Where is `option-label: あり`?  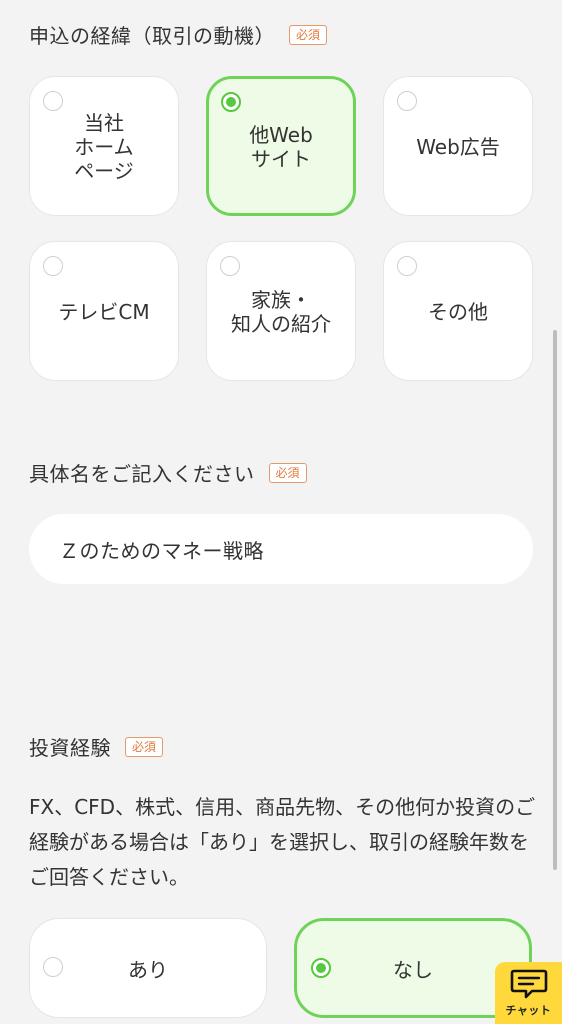
option-label: あり is located at coordinates (148, 969).